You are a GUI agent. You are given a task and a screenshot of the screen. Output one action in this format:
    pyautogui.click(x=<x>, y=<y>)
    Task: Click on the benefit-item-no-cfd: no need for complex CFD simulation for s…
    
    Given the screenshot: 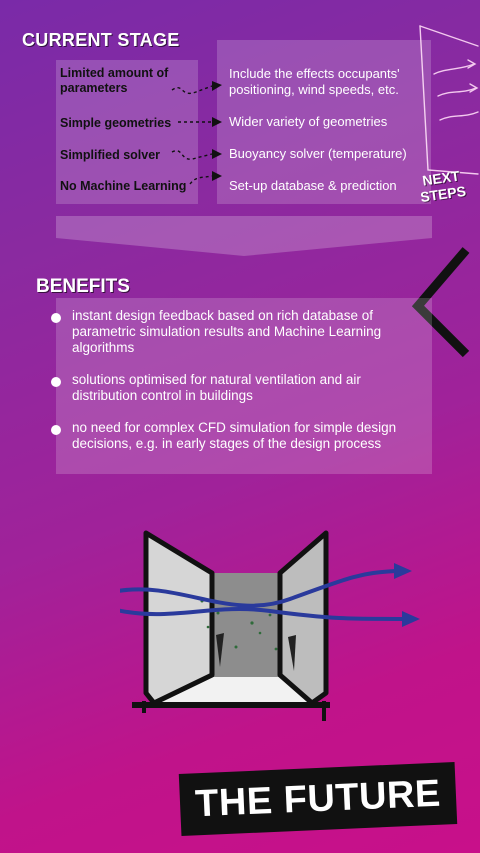 What is the action you would take?
    pyautogui.click(x=234, y=435)
    